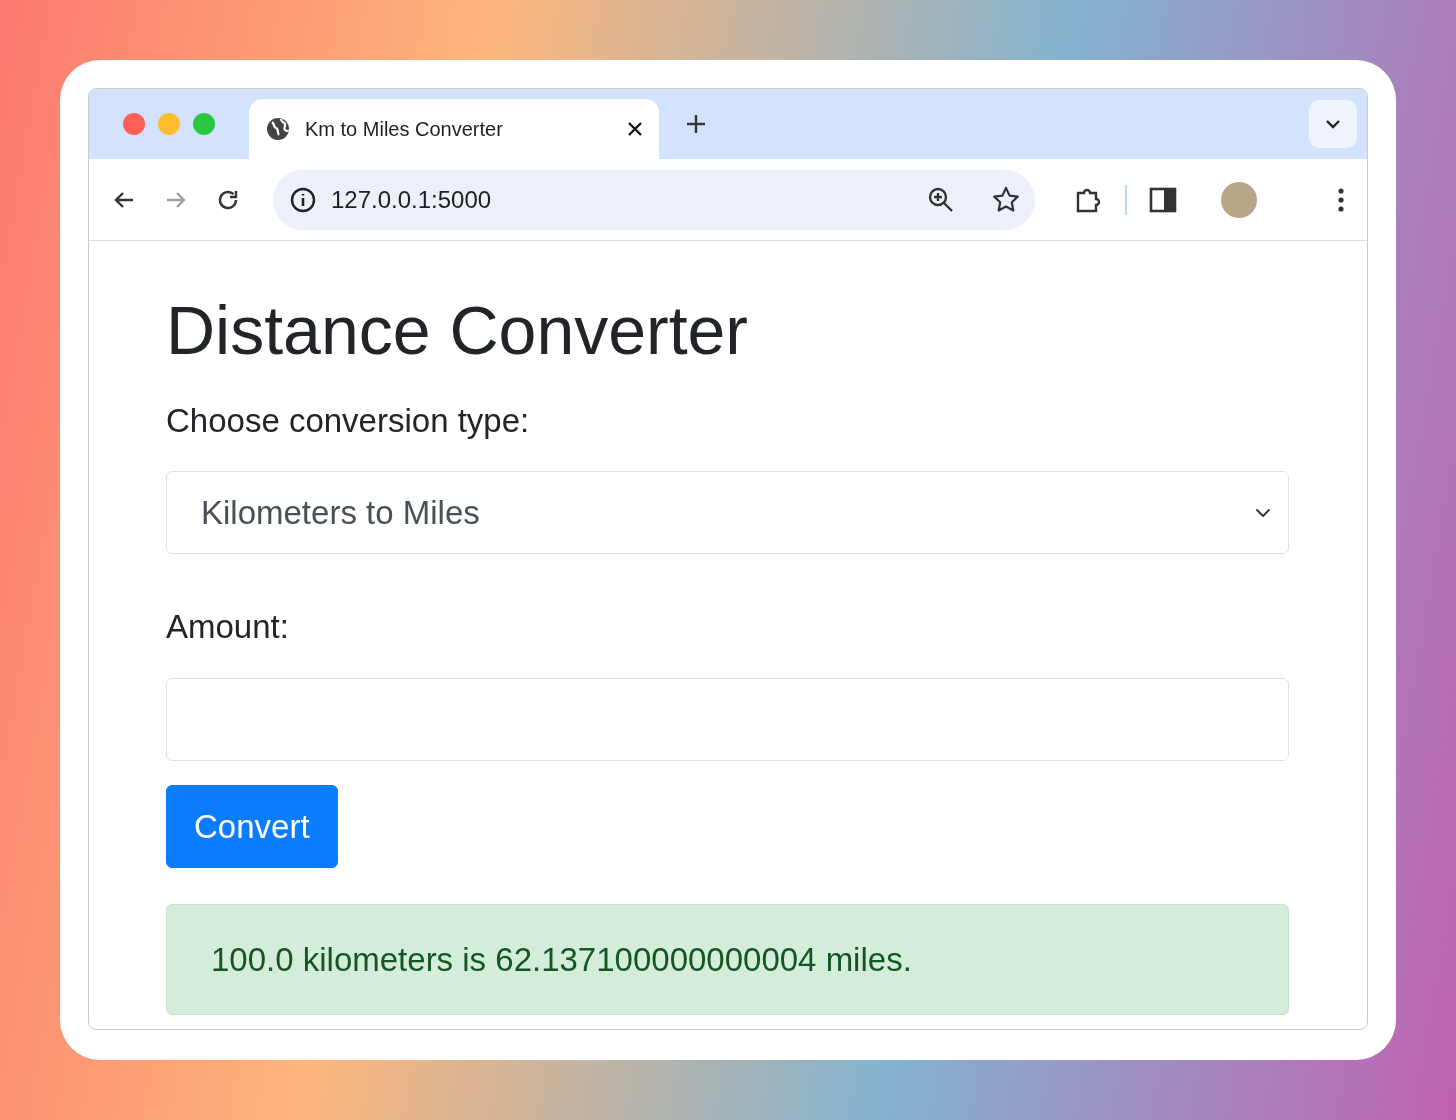 The image size is (1456, 1120). I want to click on address-bar: 127.0.0.1:5000, so click(654, 199).